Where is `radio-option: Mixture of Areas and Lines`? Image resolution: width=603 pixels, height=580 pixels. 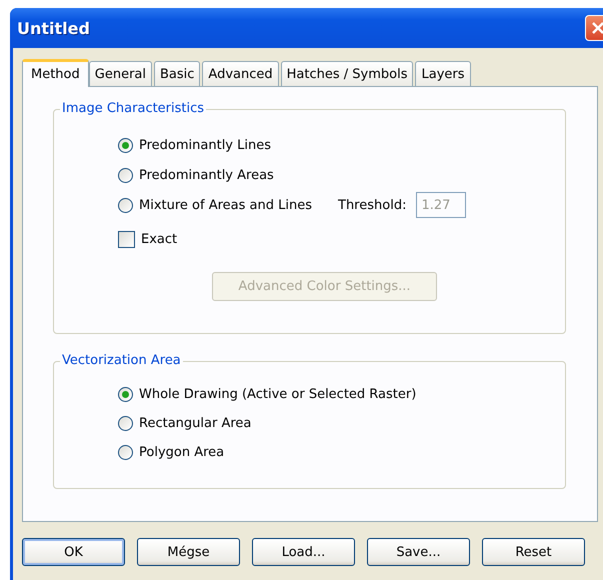
radio-option: Mixture of Areas and Lines is located at coordinates (215, 205).